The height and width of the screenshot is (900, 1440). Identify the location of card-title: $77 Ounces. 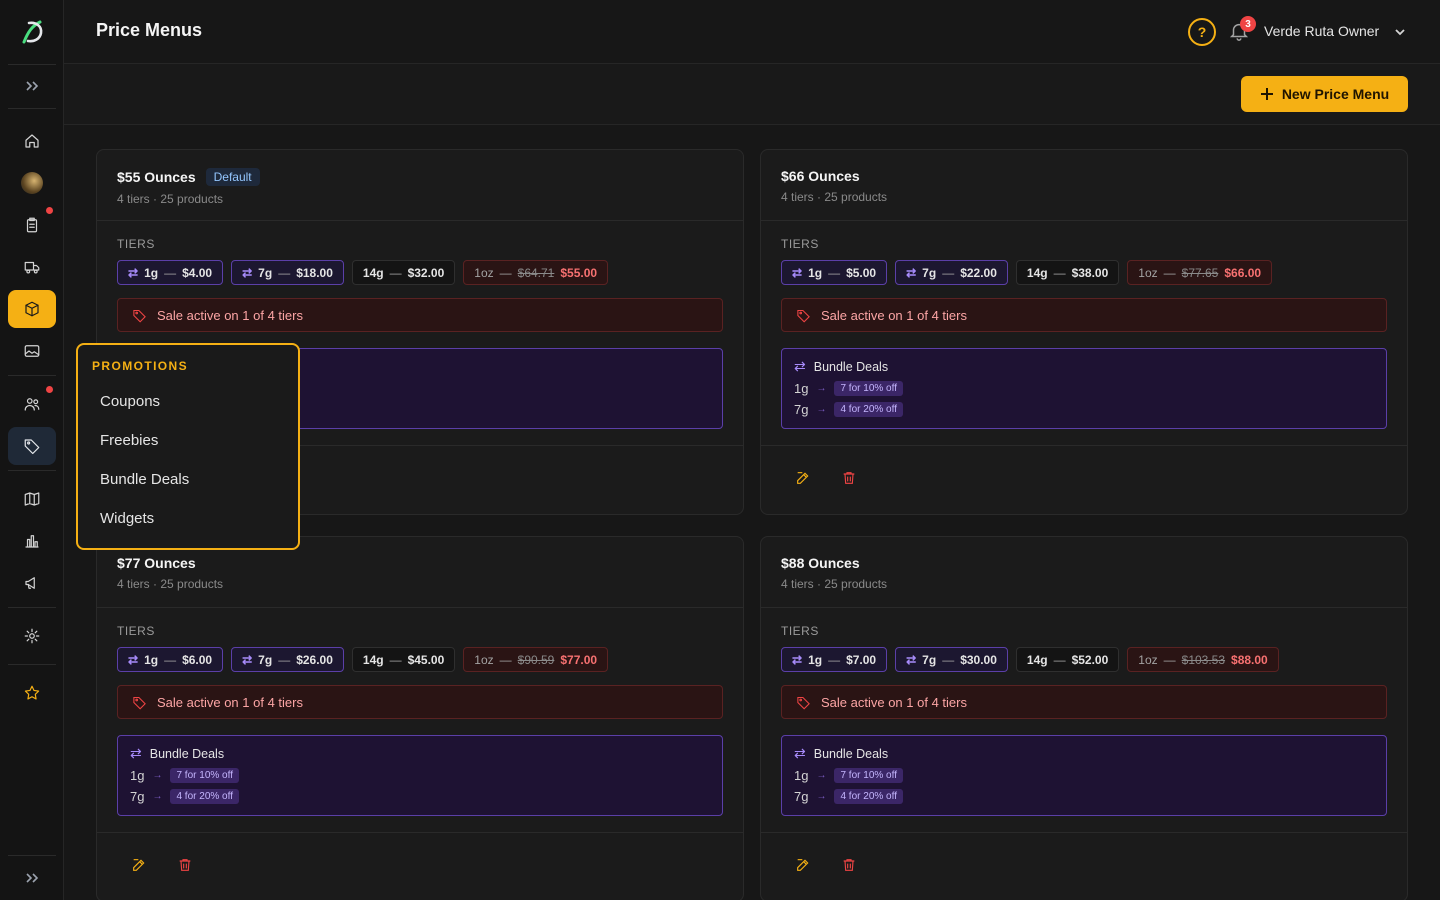
(156, 563).